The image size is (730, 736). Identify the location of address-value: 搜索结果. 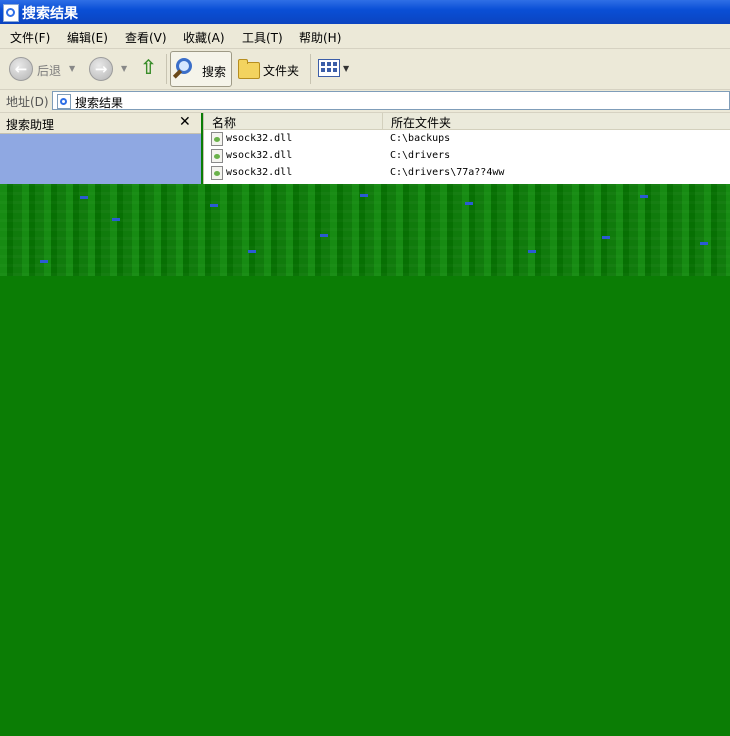
(99, 103).